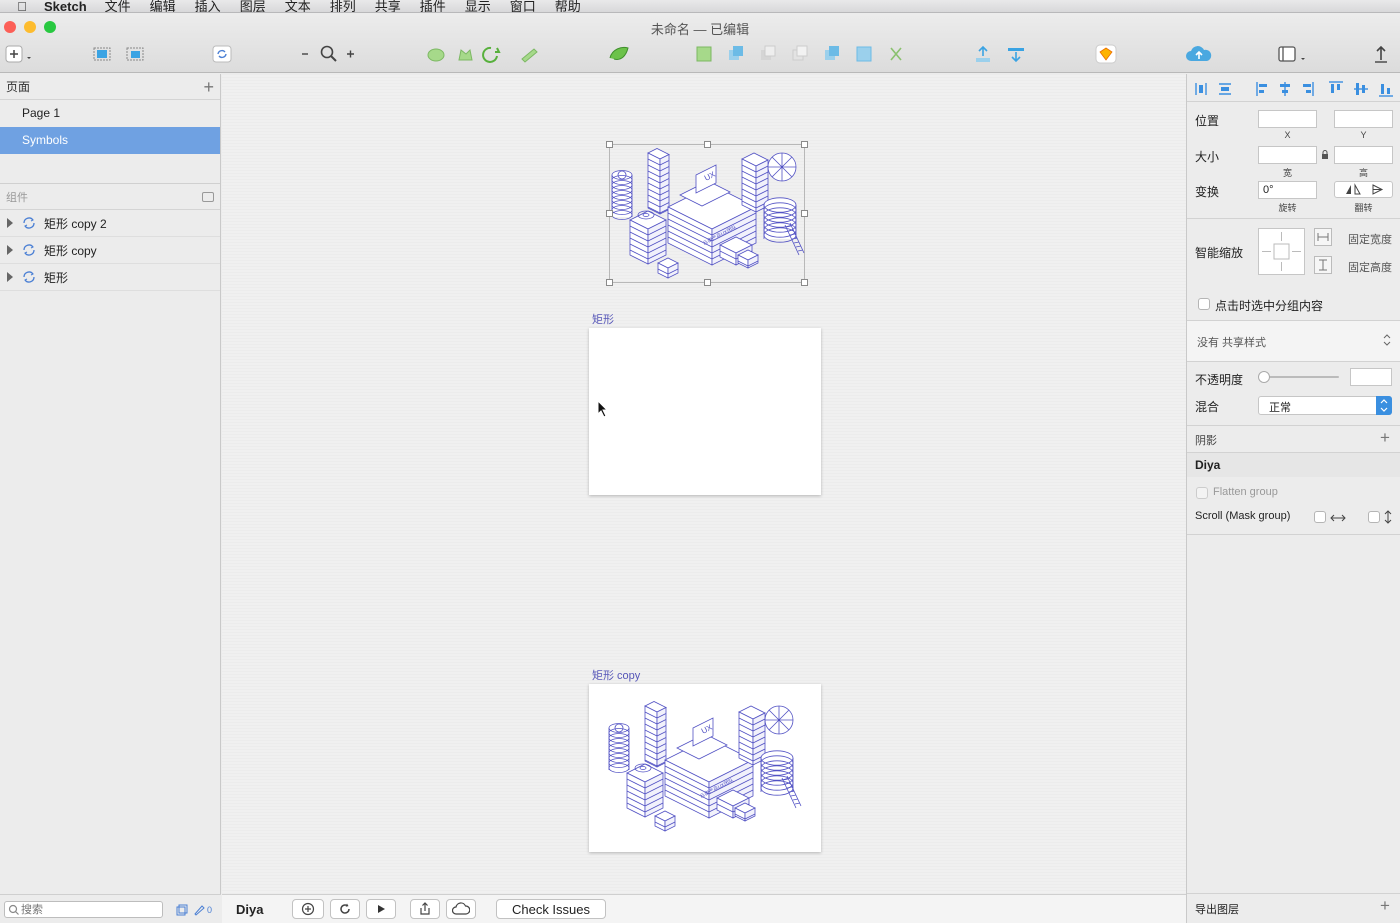 This screenshot has width=1400, height=923. What do you see at coordinates (1219, 253) in the screenshot?
I see `resizing-label: 智能缩放` at bounding box center [1219, 253].